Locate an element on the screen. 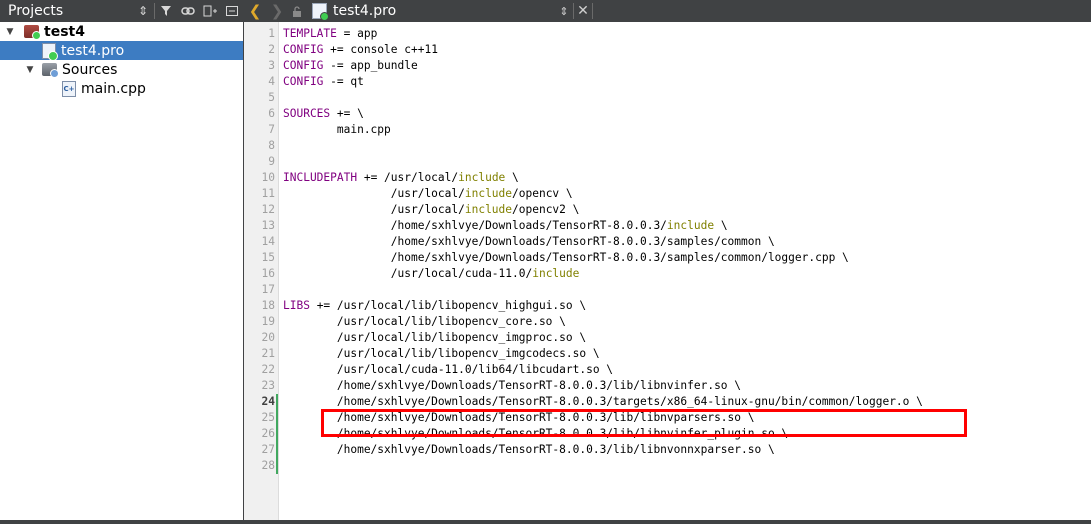 The image size is (1091, 524). code-text: /usr/local/include/opencv \ is located at coordinates (428, 194).